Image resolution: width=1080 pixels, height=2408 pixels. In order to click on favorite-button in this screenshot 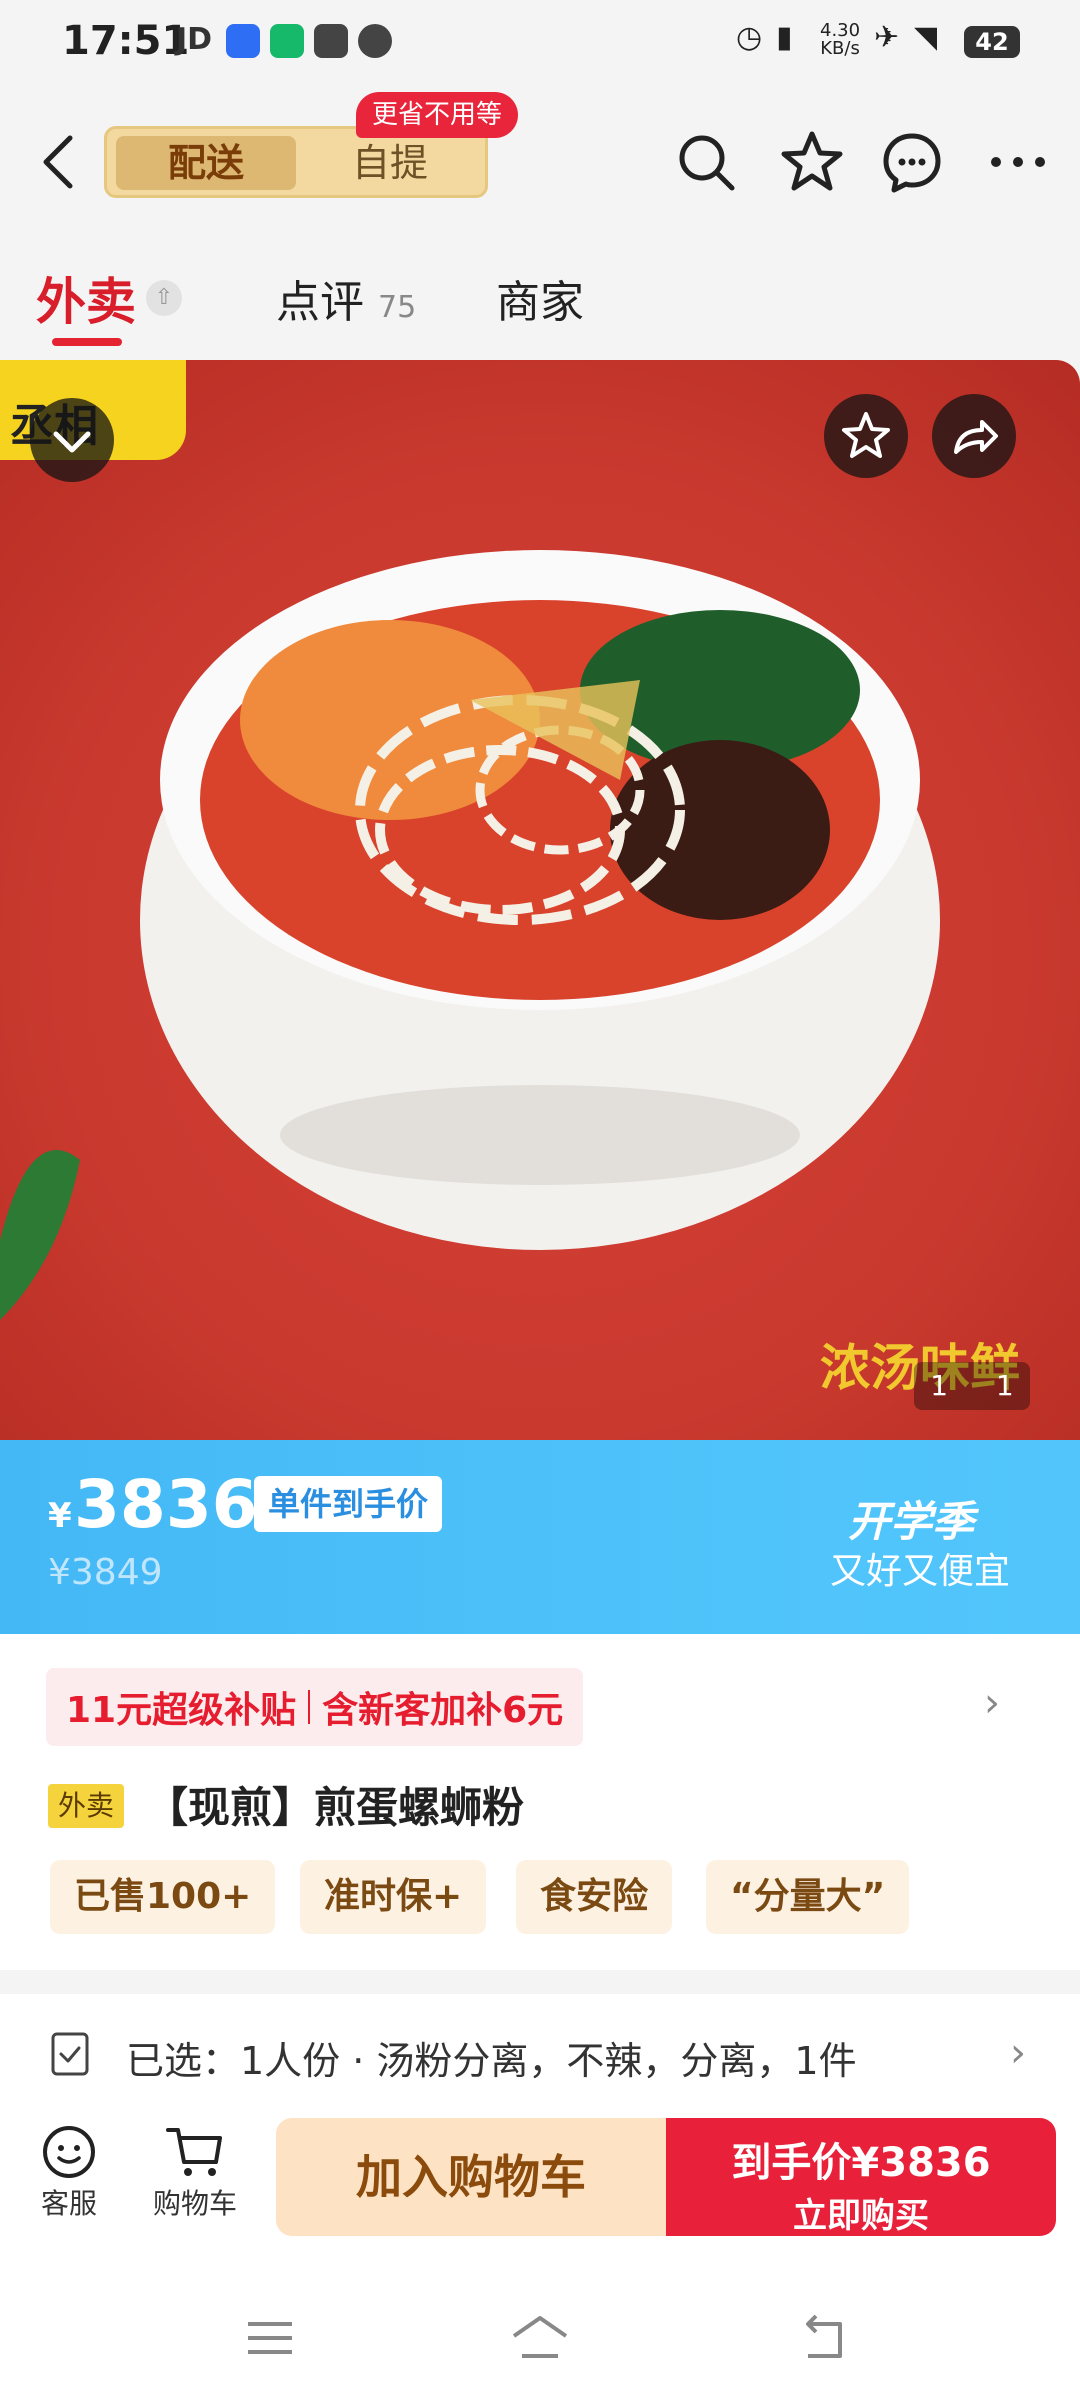, I will do `click(866, 436)`.